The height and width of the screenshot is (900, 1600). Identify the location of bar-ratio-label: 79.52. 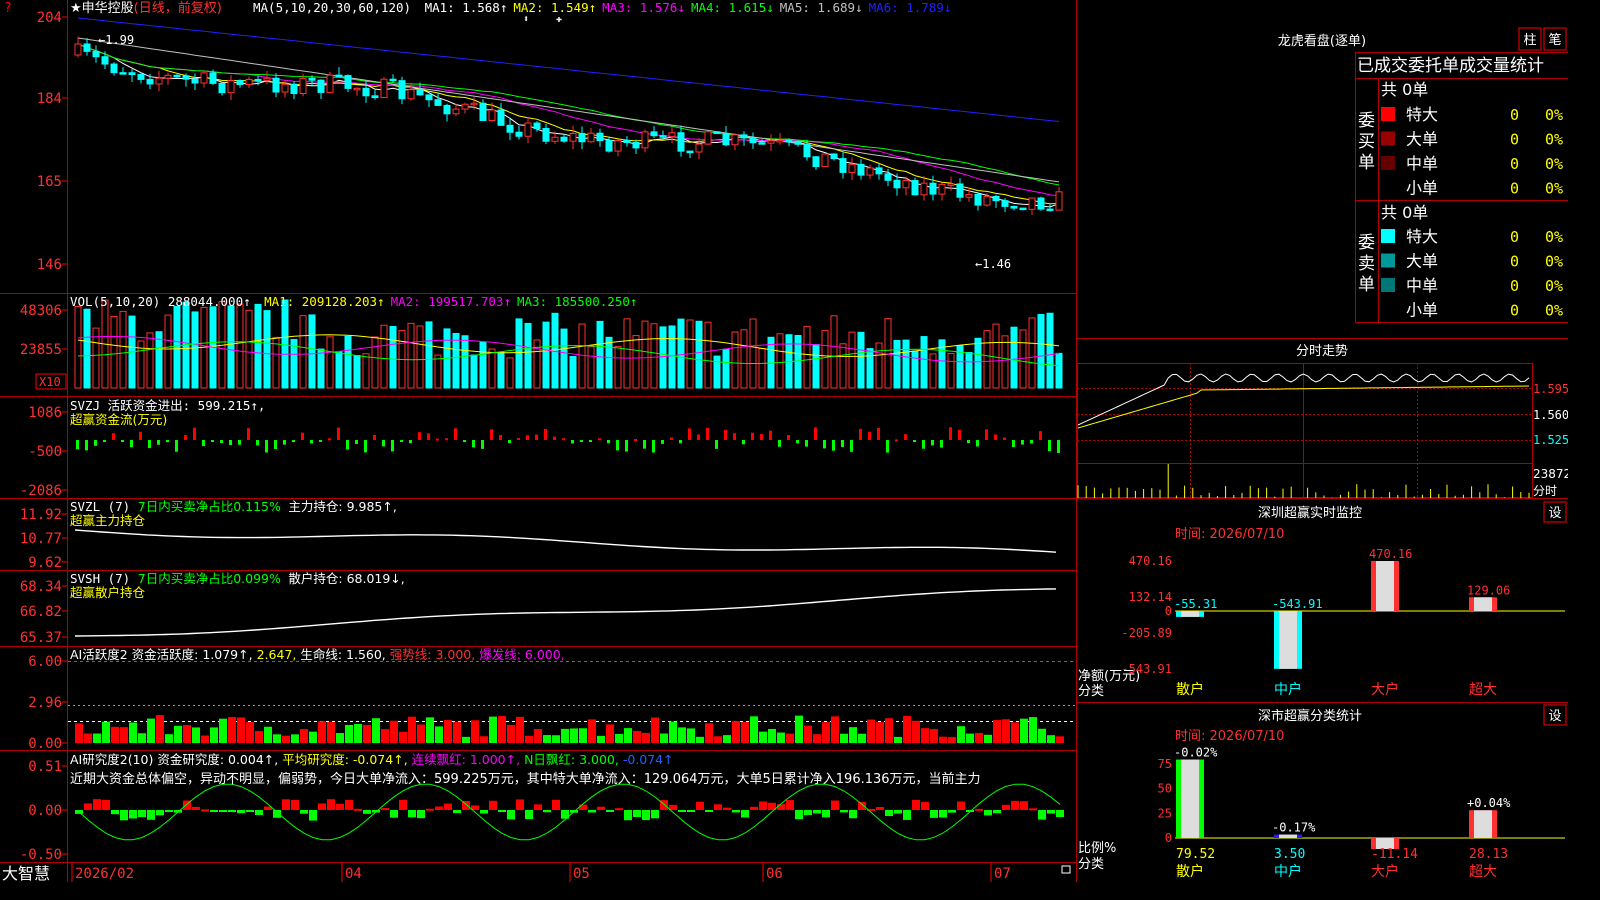
(1195, 854).